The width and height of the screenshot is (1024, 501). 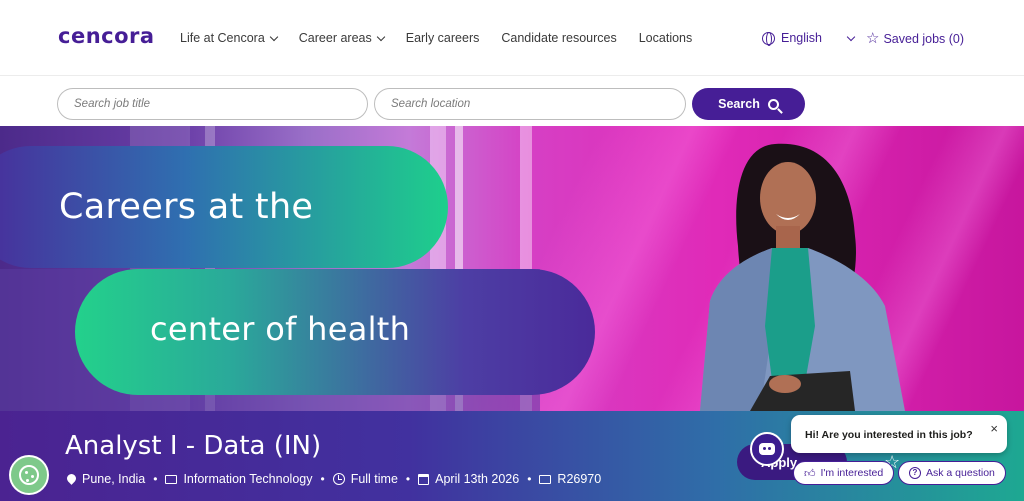 What do you see at coordinates (338, 479) in the screenshot?
I see `clock-icon` at bounding box center [338, 479].